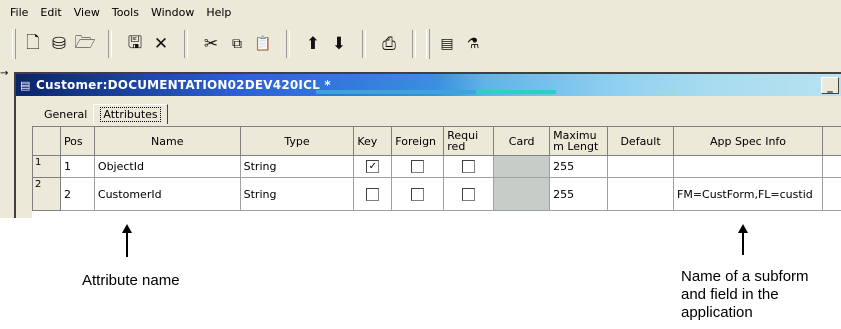 The height and width of the screenshot is (329, 841). What do you see at coordinates (297, 141) in the screenshot?
I see `column-header-type: Type` at bounding box center [297, 141].